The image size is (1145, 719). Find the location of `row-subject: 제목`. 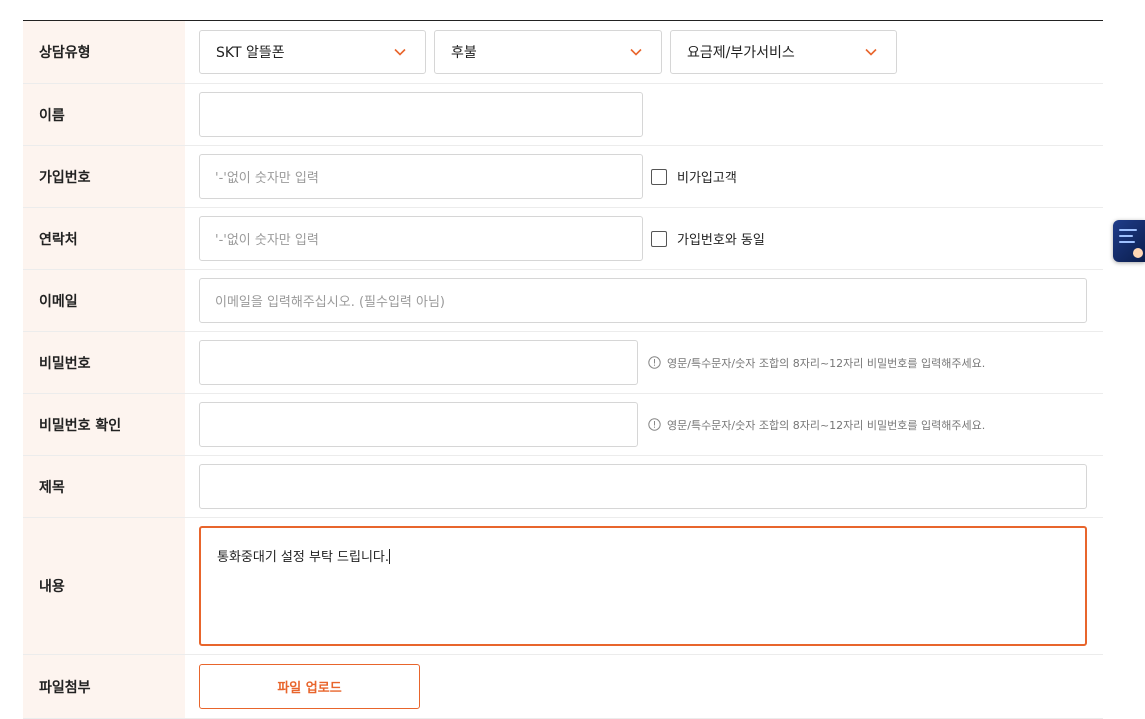

row-subject: 제목 is located at coordinates (563, 487).